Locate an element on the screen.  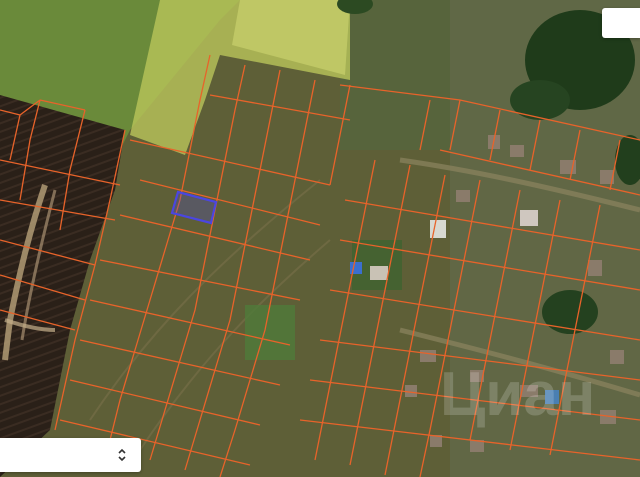
layer-select is located at coordinates (70, 455).